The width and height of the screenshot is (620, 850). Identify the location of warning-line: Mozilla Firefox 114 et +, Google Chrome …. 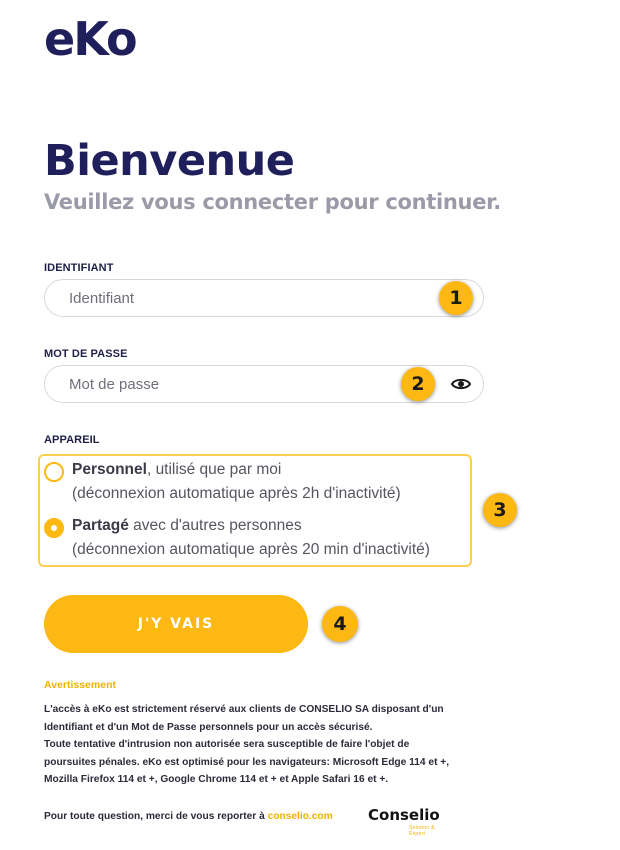
(216, 779).